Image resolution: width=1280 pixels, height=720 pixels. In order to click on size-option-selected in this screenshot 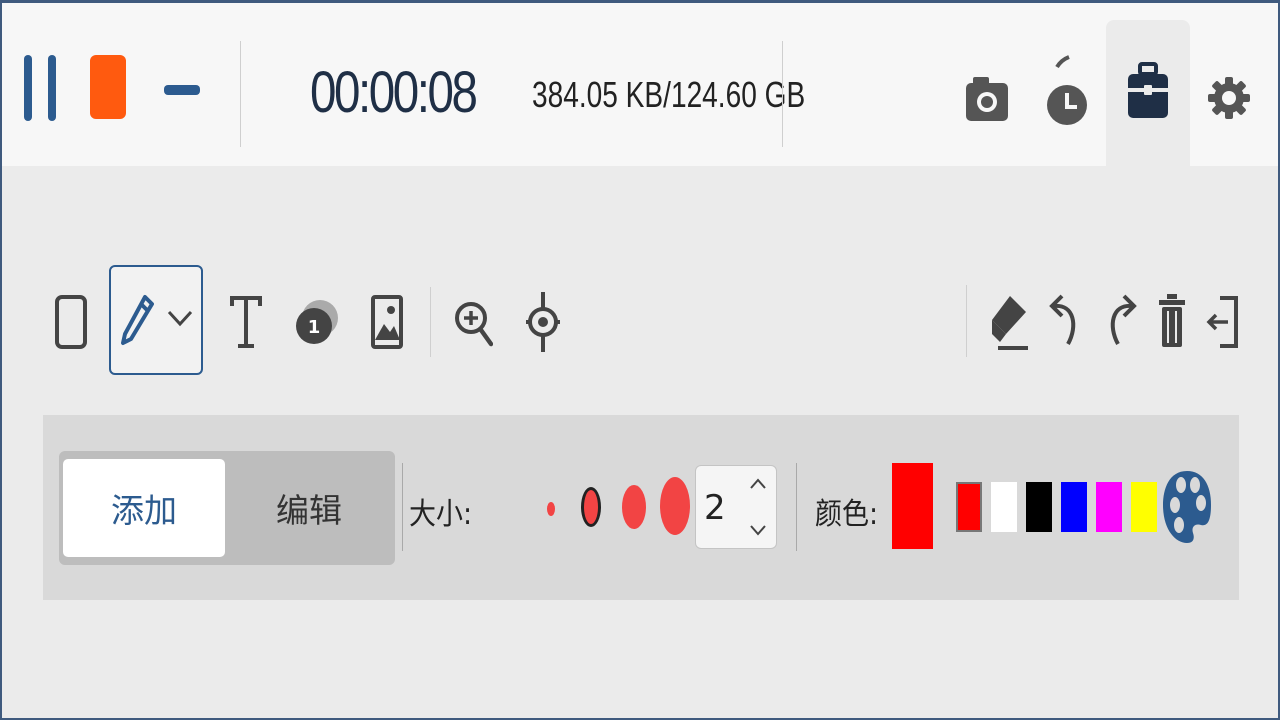, I will do `click(591, 507)`.